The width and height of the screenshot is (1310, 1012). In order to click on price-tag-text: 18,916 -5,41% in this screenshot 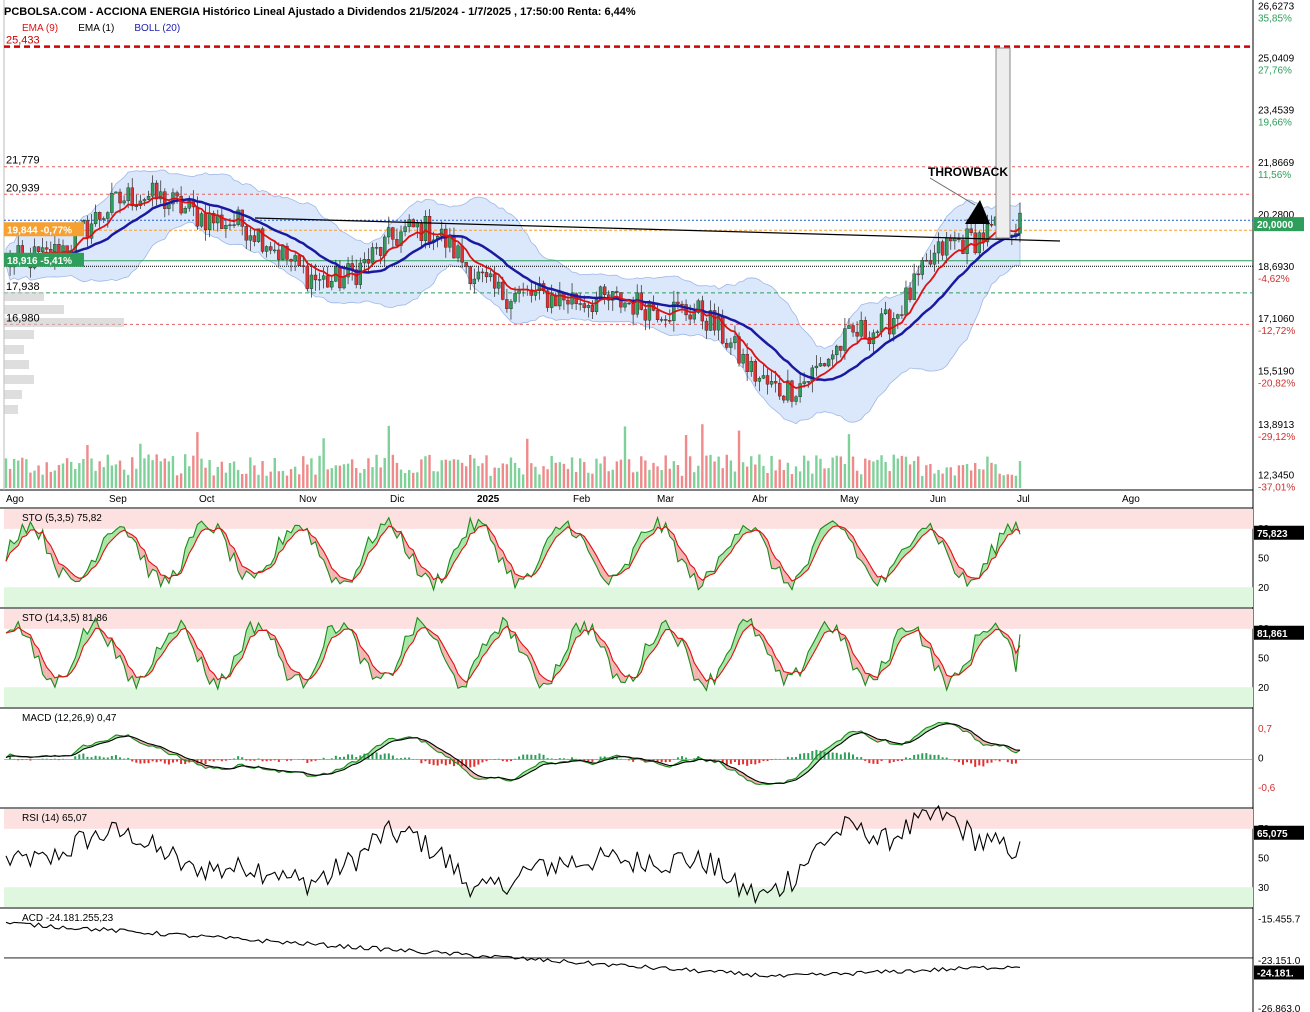, I will do `click(39, 261)`.